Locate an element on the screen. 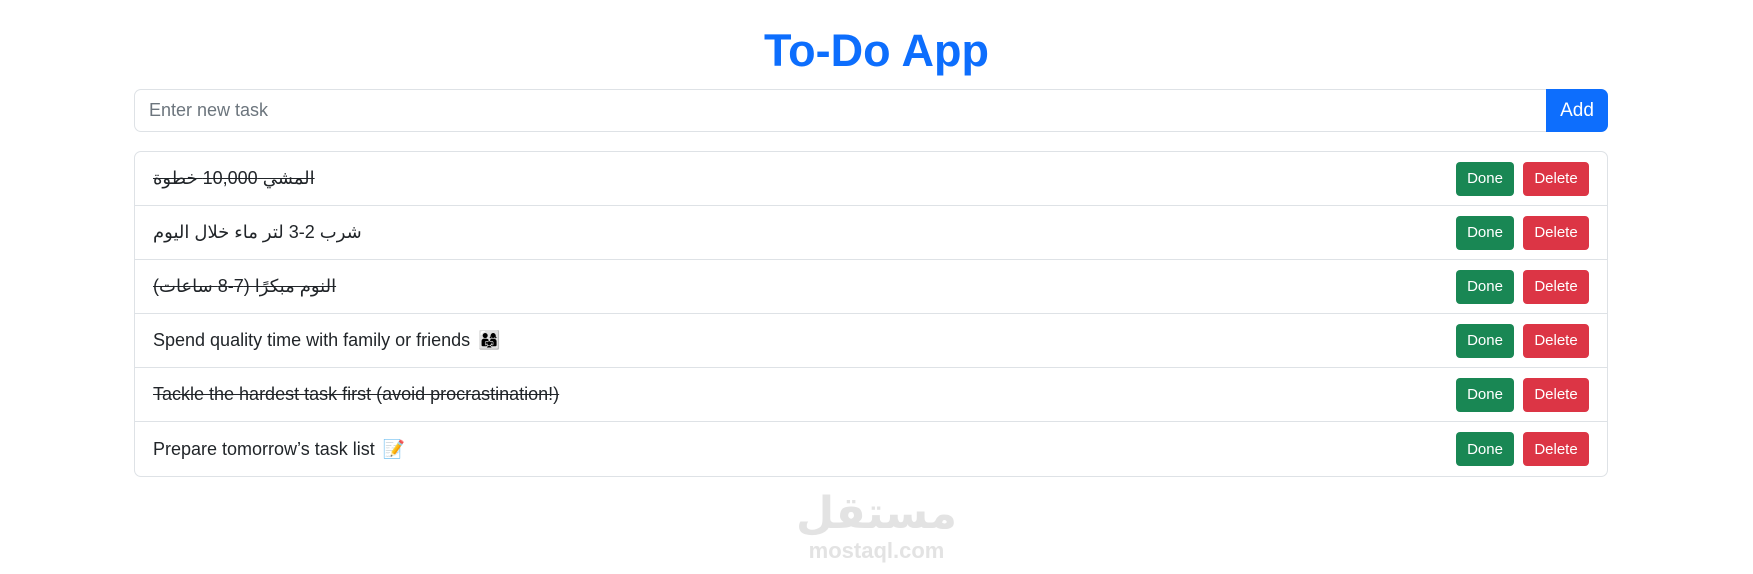 The height and width of the screenshot is (574, 1753). add-task-button: Add is located at coordinates (1577, 110).